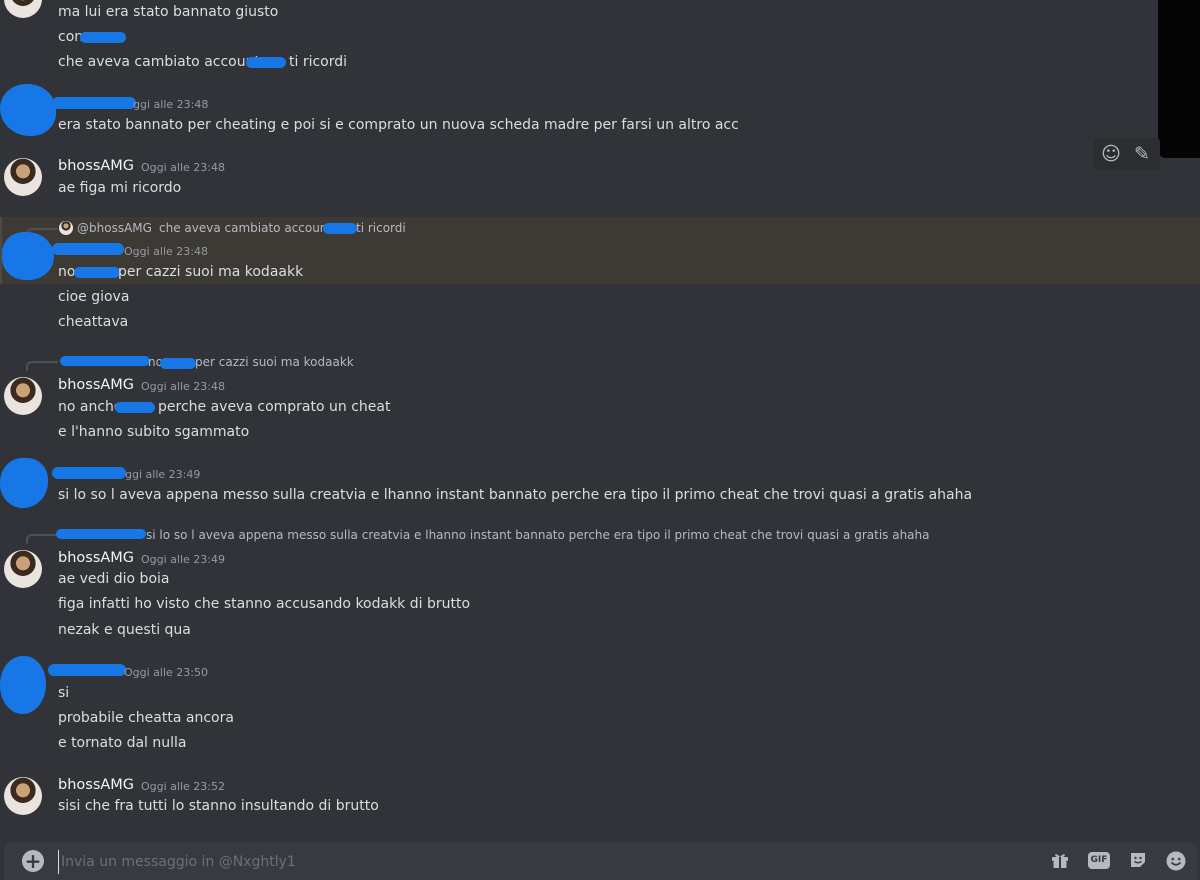  I want to click on message-line: cheattava, so click(93, 322).